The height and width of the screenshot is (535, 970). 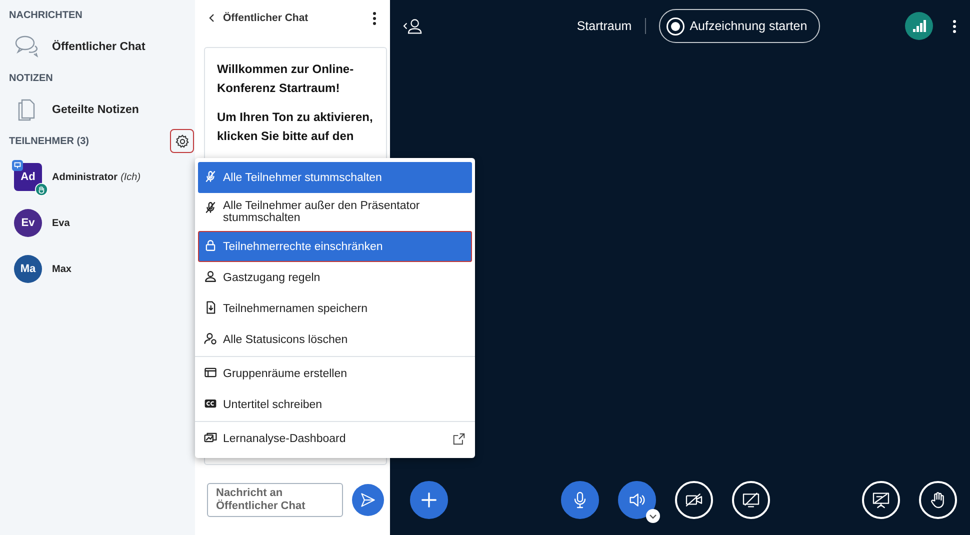 I want to click on dashboard-icon, so click(x=210, y=437).